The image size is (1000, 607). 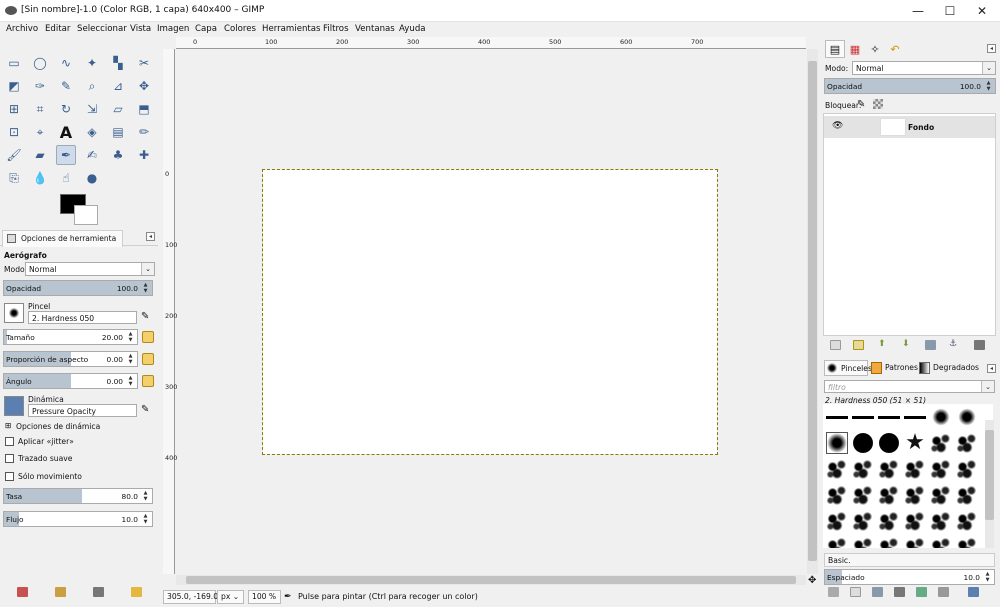 What do you see at coordinates (145, 316) in the screenshot?
I see `edit-brush-icon: ✎` at bounding box center [145, 316].